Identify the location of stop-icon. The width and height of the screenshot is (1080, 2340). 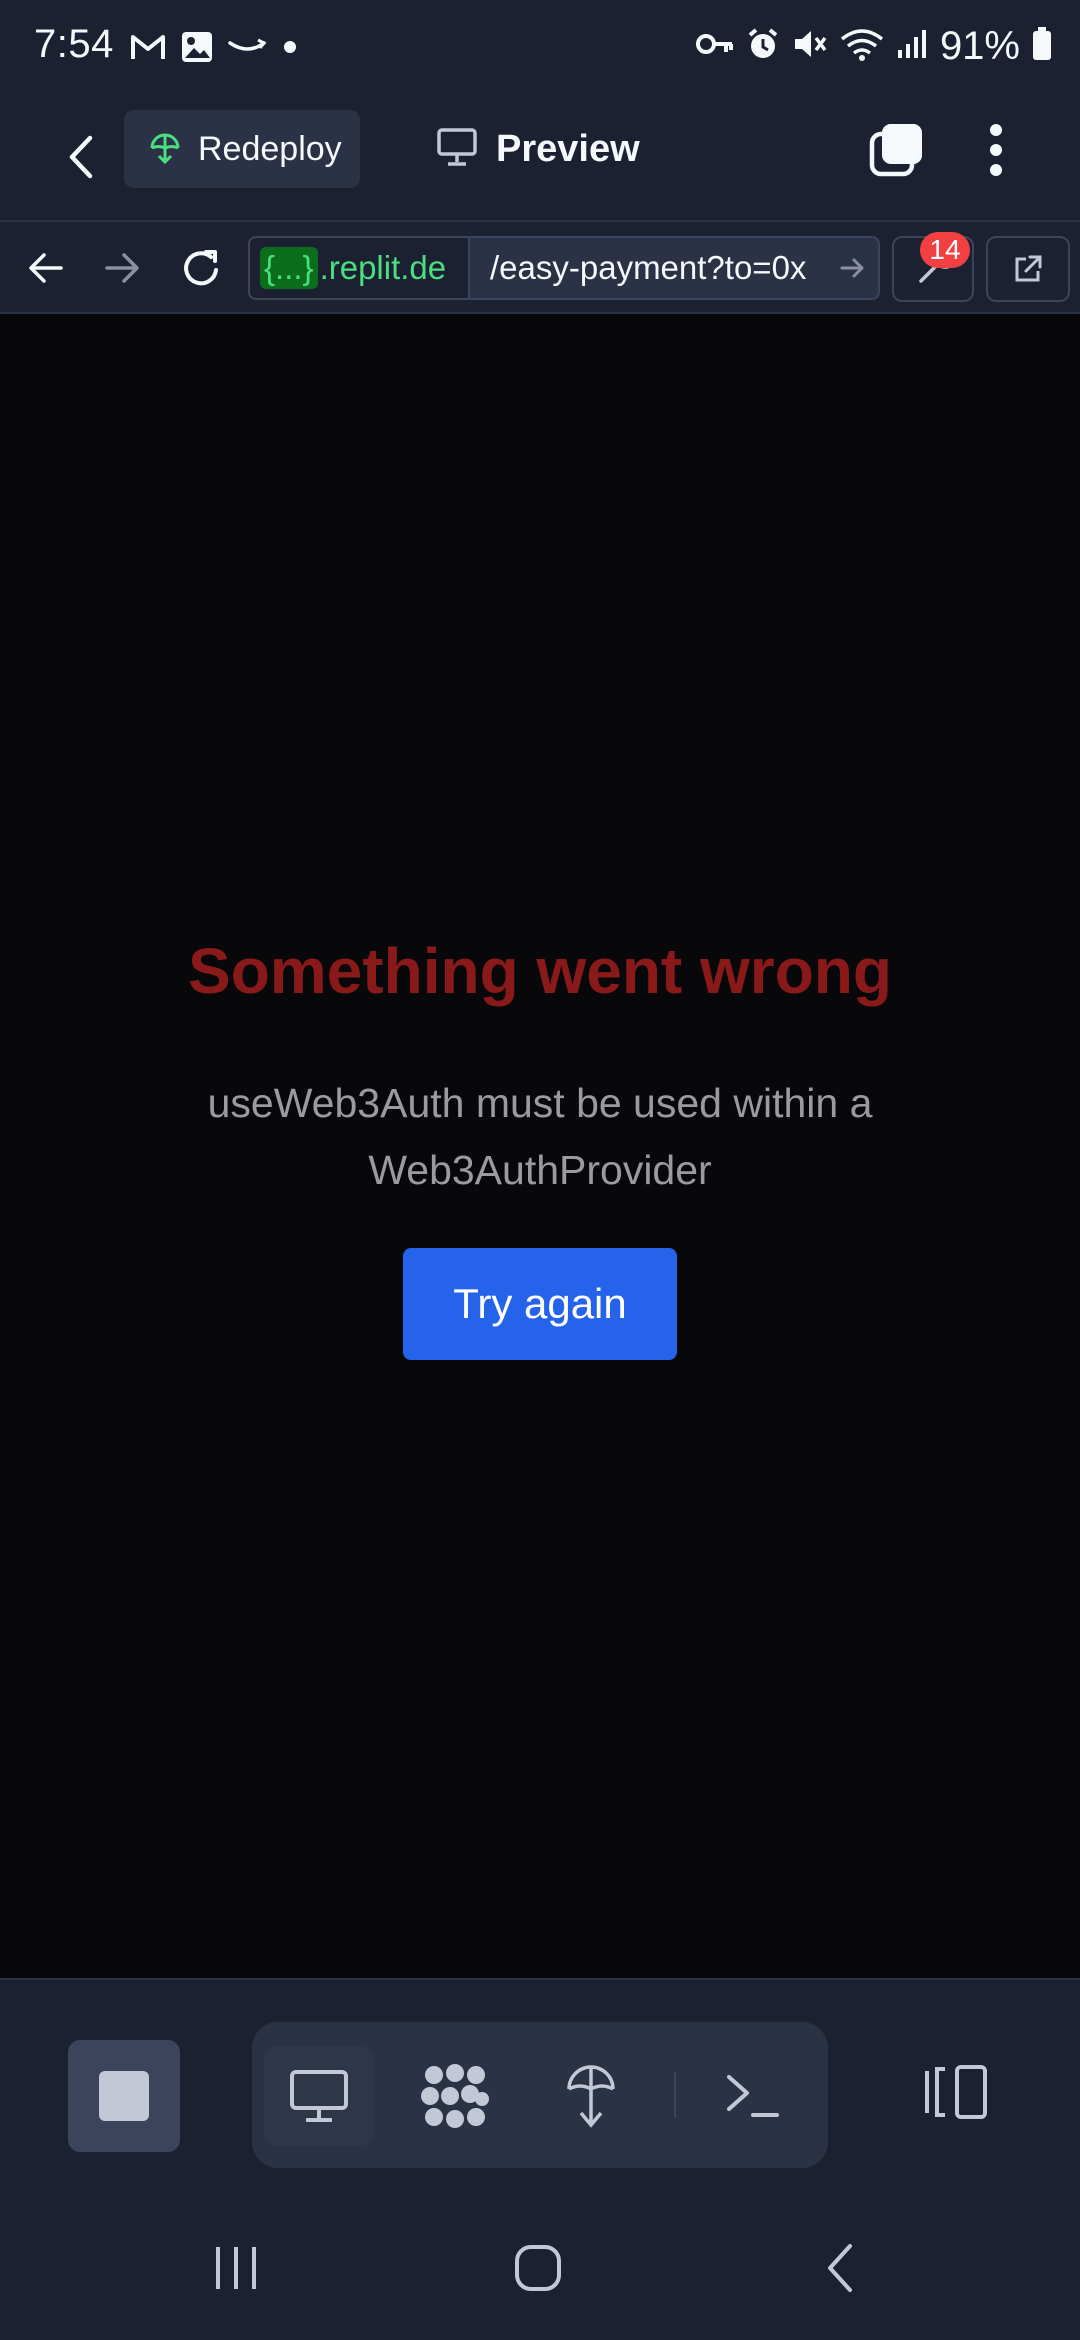
(124, 2096).